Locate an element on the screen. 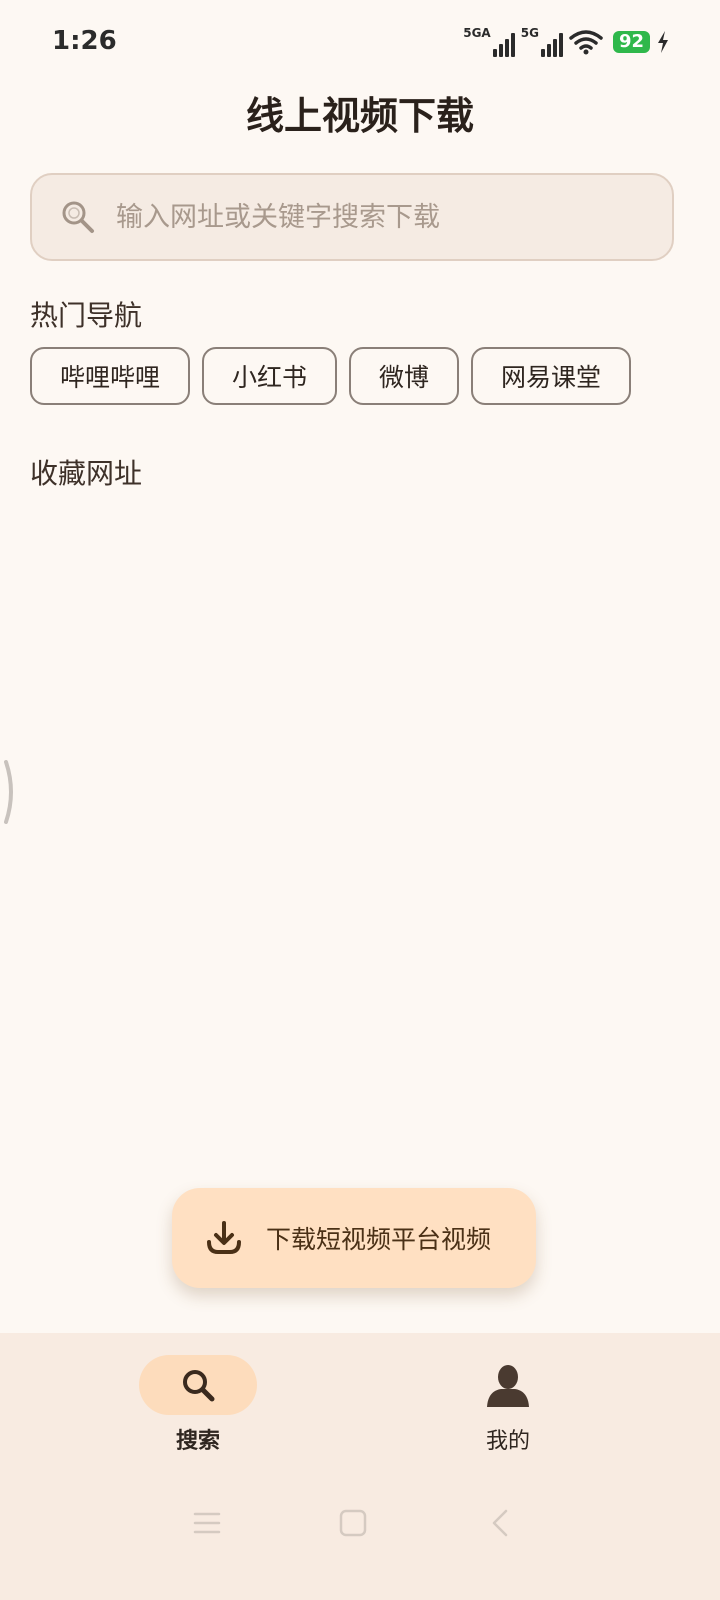 The width and height of the screenshot is (720, 1600). search-input is located at coordinates (376, 217).